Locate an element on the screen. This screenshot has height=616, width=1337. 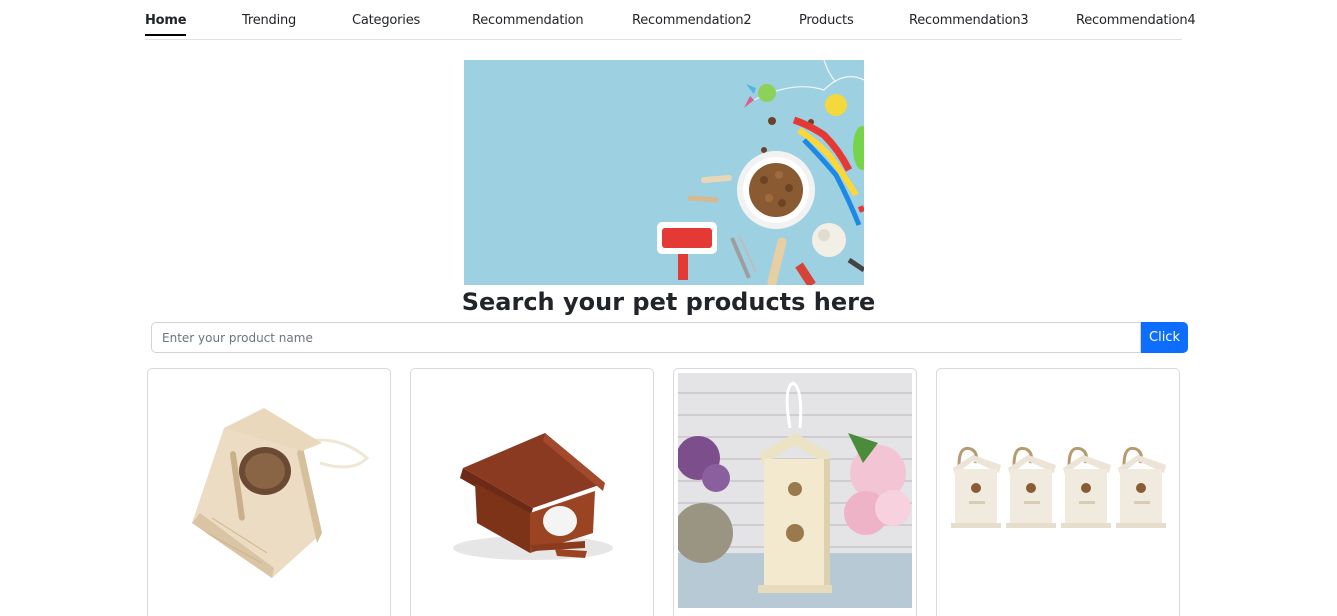
nav-item-recommendation2: Recommendation2 is located at coordinates (692, 20).